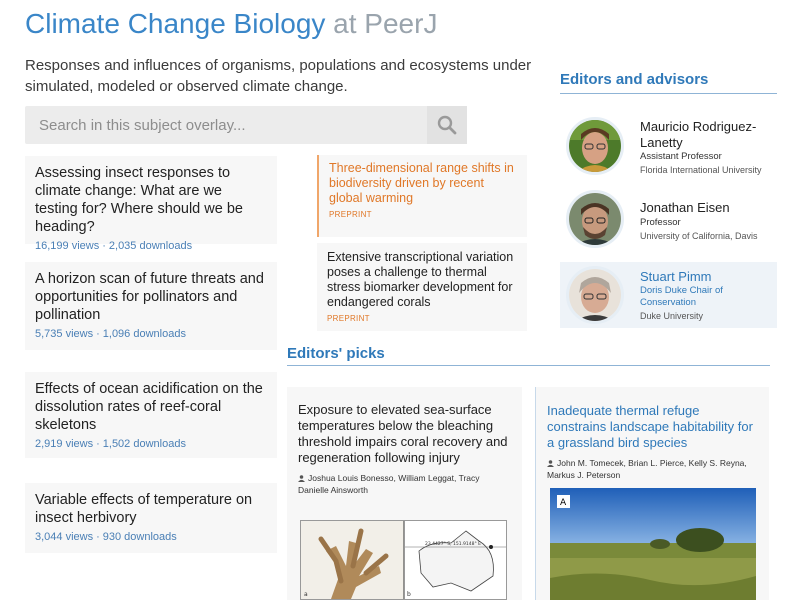 The height and width of the screenshot is (600, 800). I want to click on article-views: 16,199 views, so click(67, 246).